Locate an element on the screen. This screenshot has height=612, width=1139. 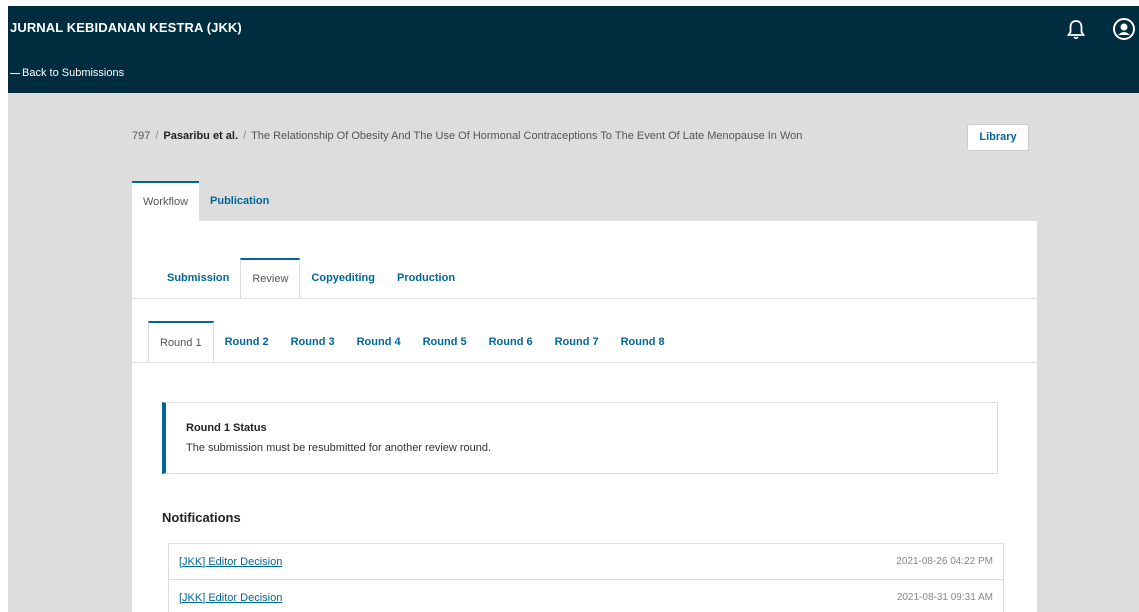
workflow-tabs: Workflow Publication is located at coordinates (206, 201).